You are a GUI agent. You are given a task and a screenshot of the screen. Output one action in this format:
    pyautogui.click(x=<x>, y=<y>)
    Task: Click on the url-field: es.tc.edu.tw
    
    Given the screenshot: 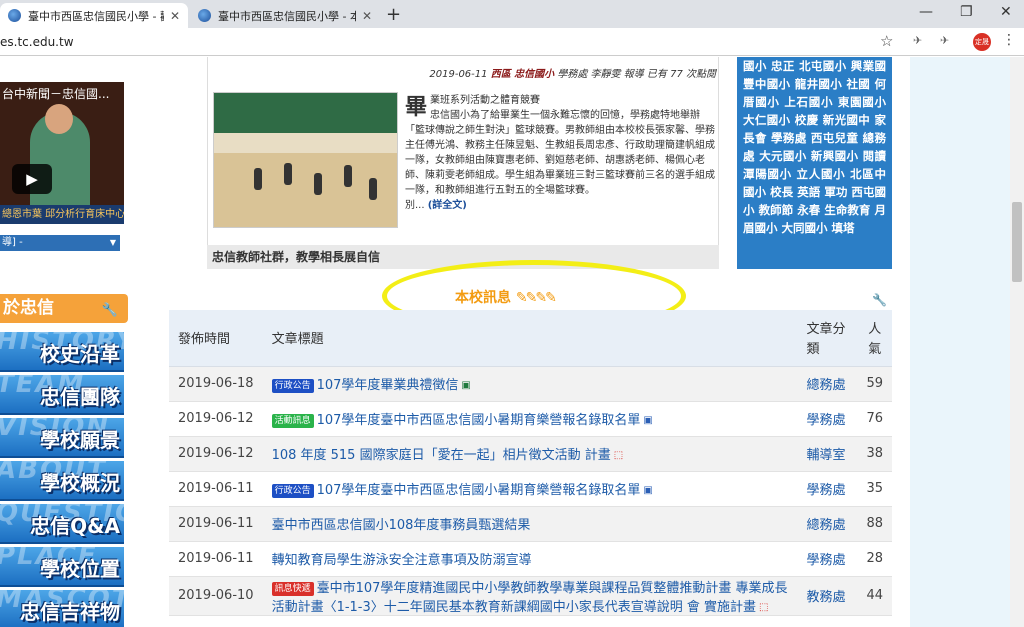 What is the action you would take?
    pyautogui.click(x=37, y=42)
    